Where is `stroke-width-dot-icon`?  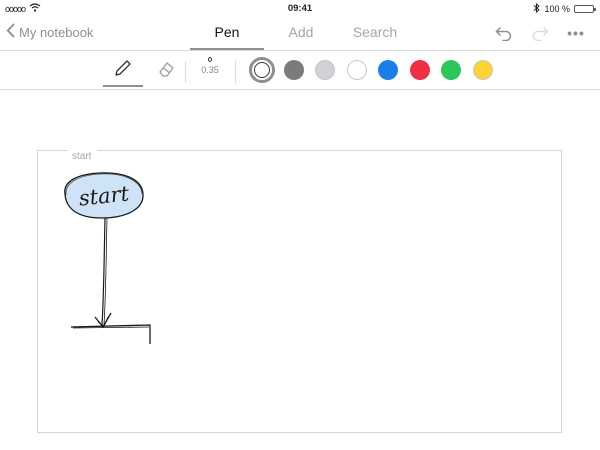 stroke-width-dot-icon is located at coordinates (210, 59).